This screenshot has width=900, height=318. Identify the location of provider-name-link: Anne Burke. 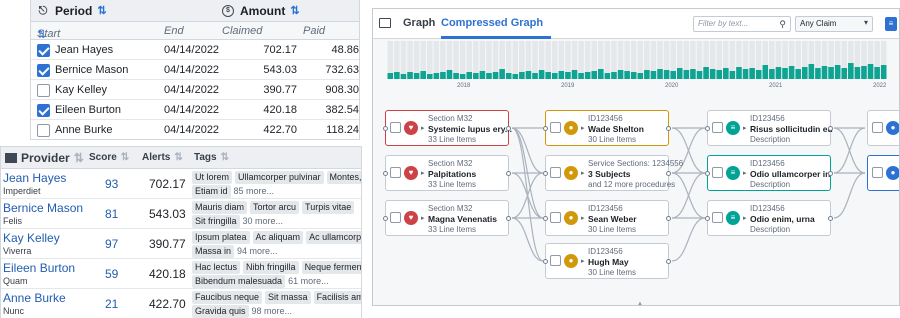
(34, 298).